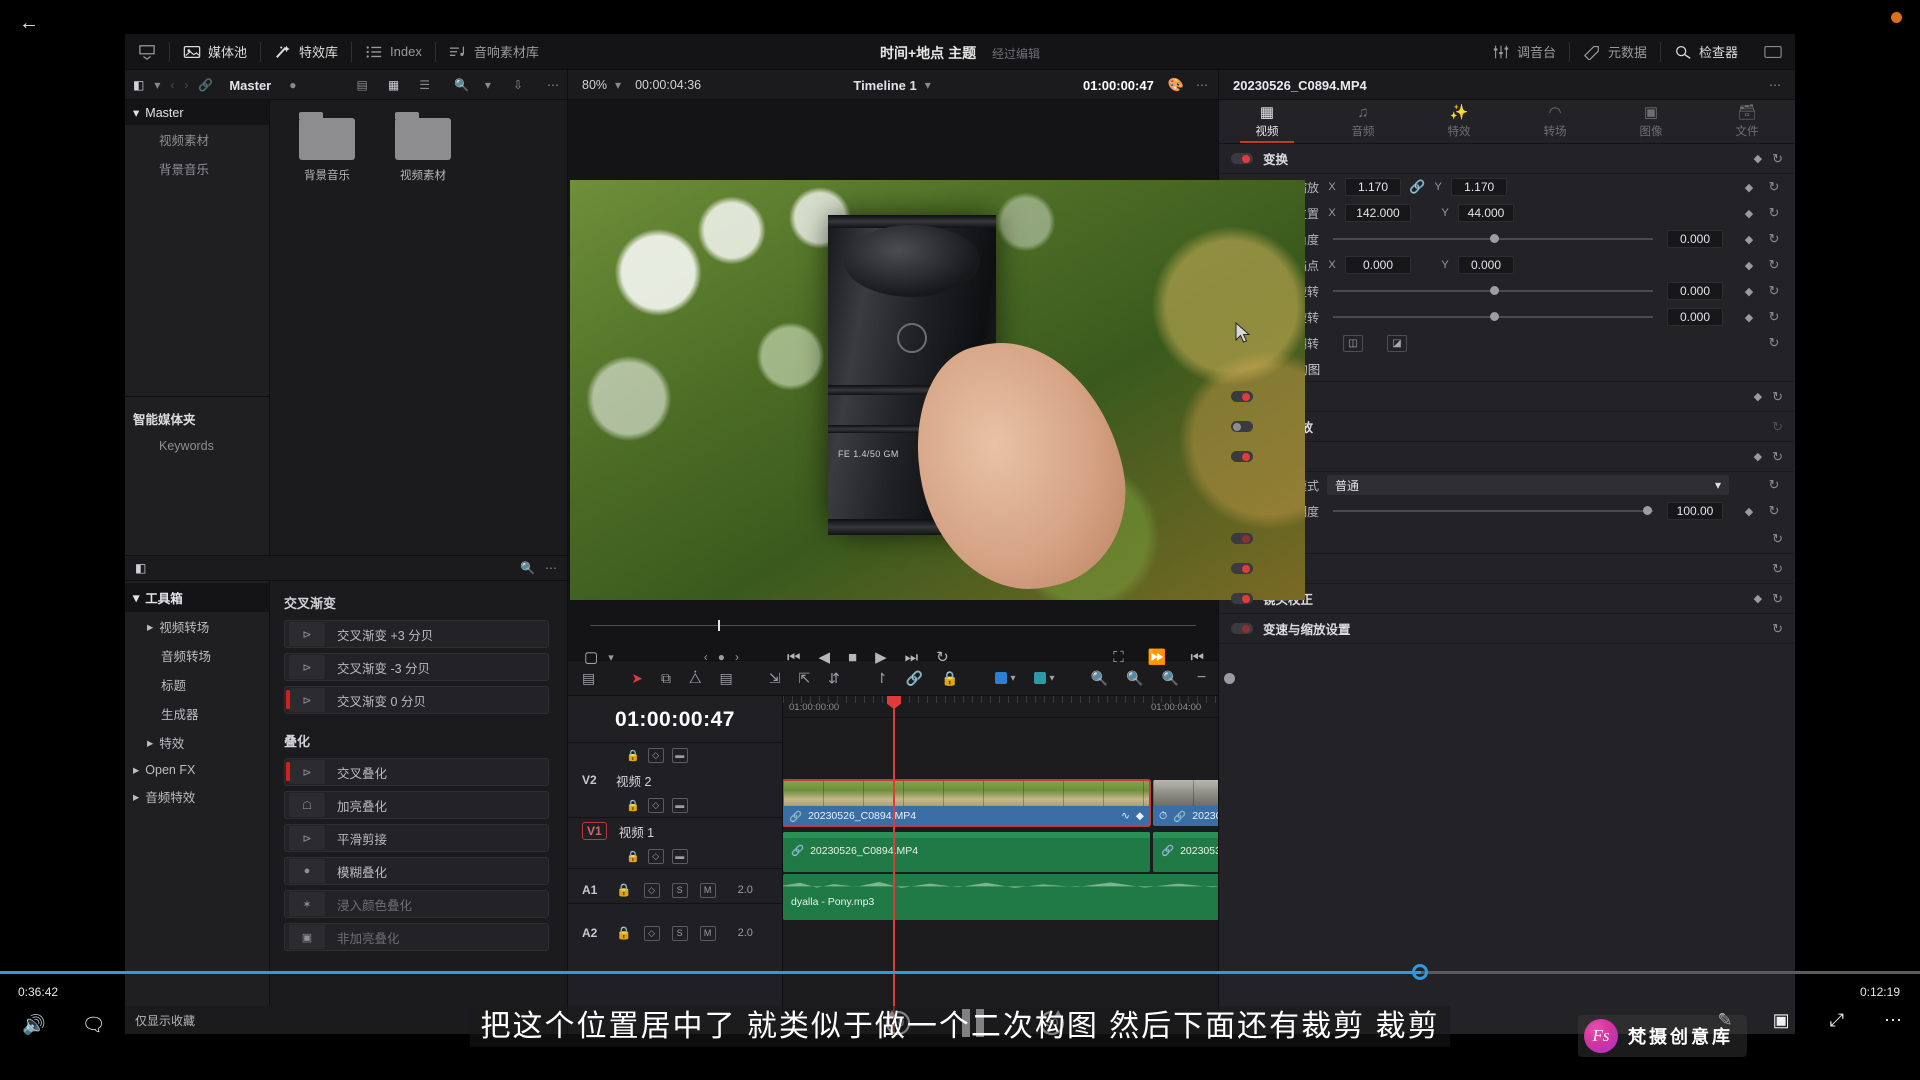 This screenshot has height=1080, width=1920. I want to click on section-speed-change: 变速 ↻, so click(1507, 539).